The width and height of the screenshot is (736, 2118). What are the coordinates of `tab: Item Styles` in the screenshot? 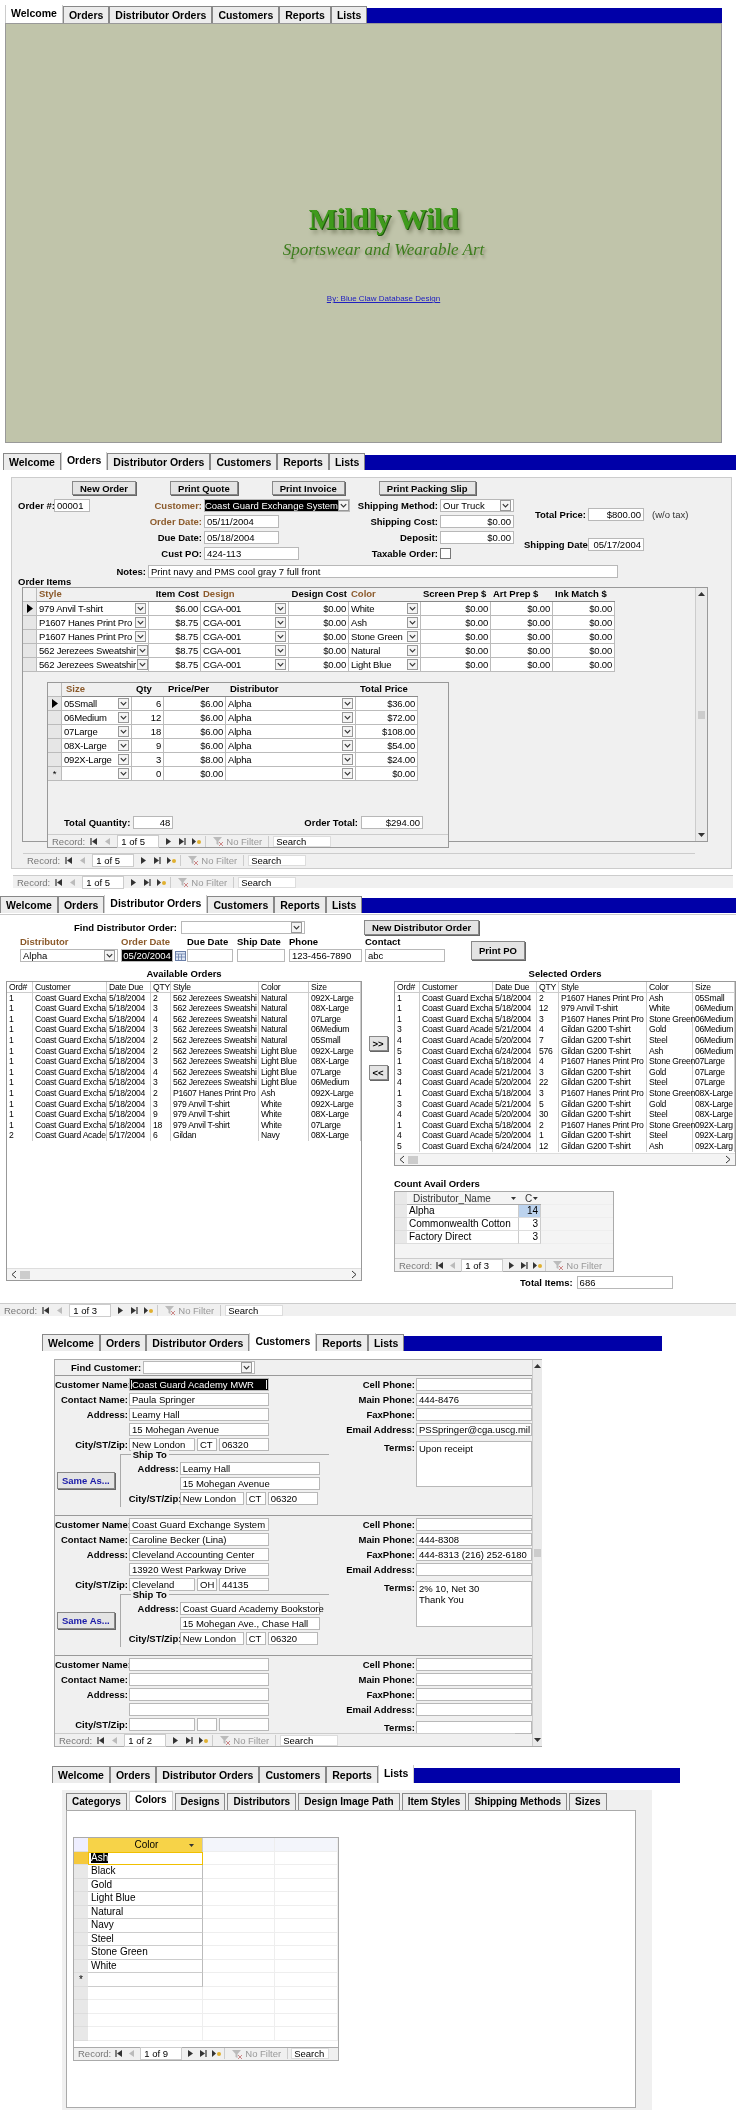 It's located at (434, 1801).